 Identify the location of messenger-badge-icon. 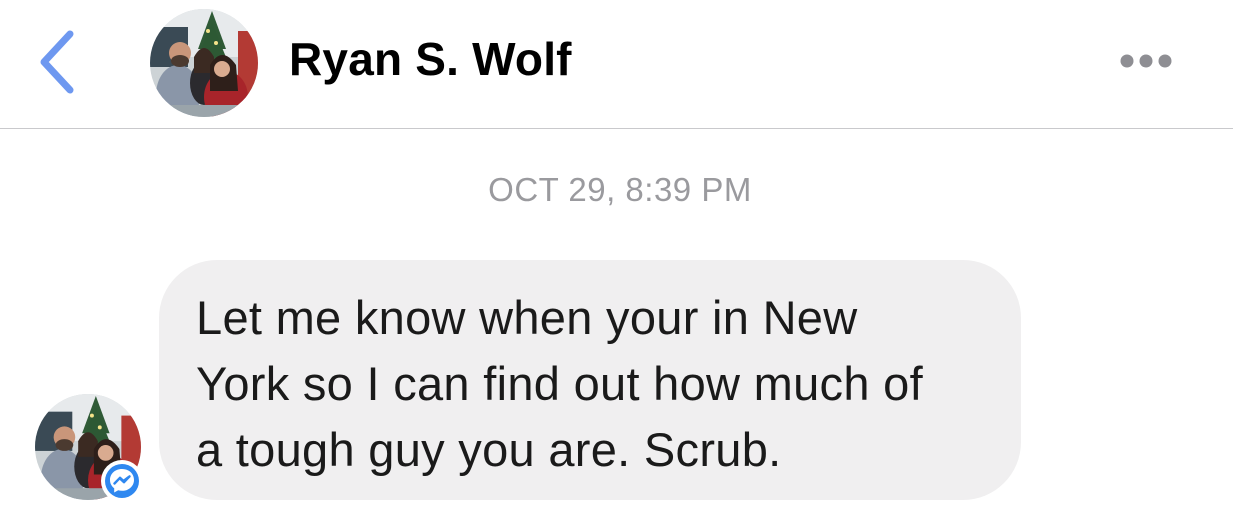
(122, 481).